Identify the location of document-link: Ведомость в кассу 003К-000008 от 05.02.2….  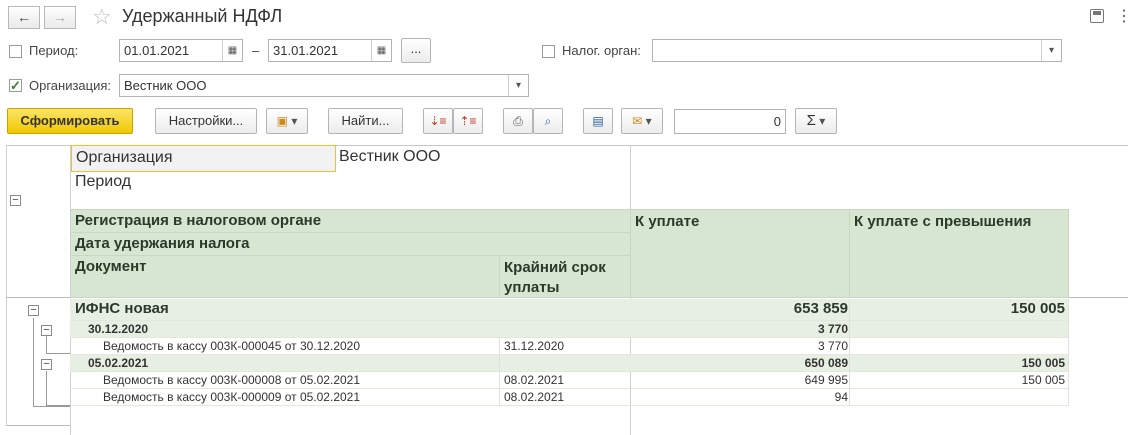
(231, 380).